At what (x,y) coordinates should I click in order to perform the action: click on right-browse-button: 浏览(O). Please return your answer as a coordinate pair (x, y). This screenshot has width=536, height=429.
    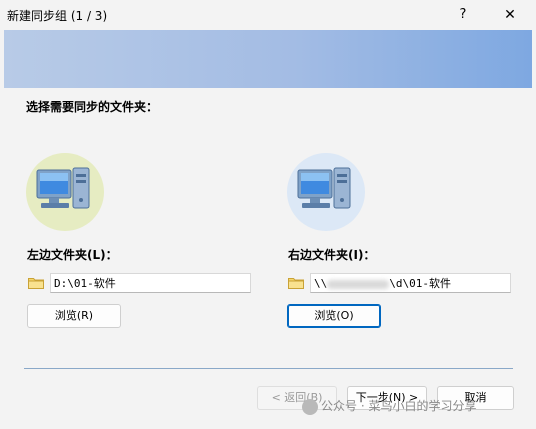
    Looking at the image, I should click on (334, 316).